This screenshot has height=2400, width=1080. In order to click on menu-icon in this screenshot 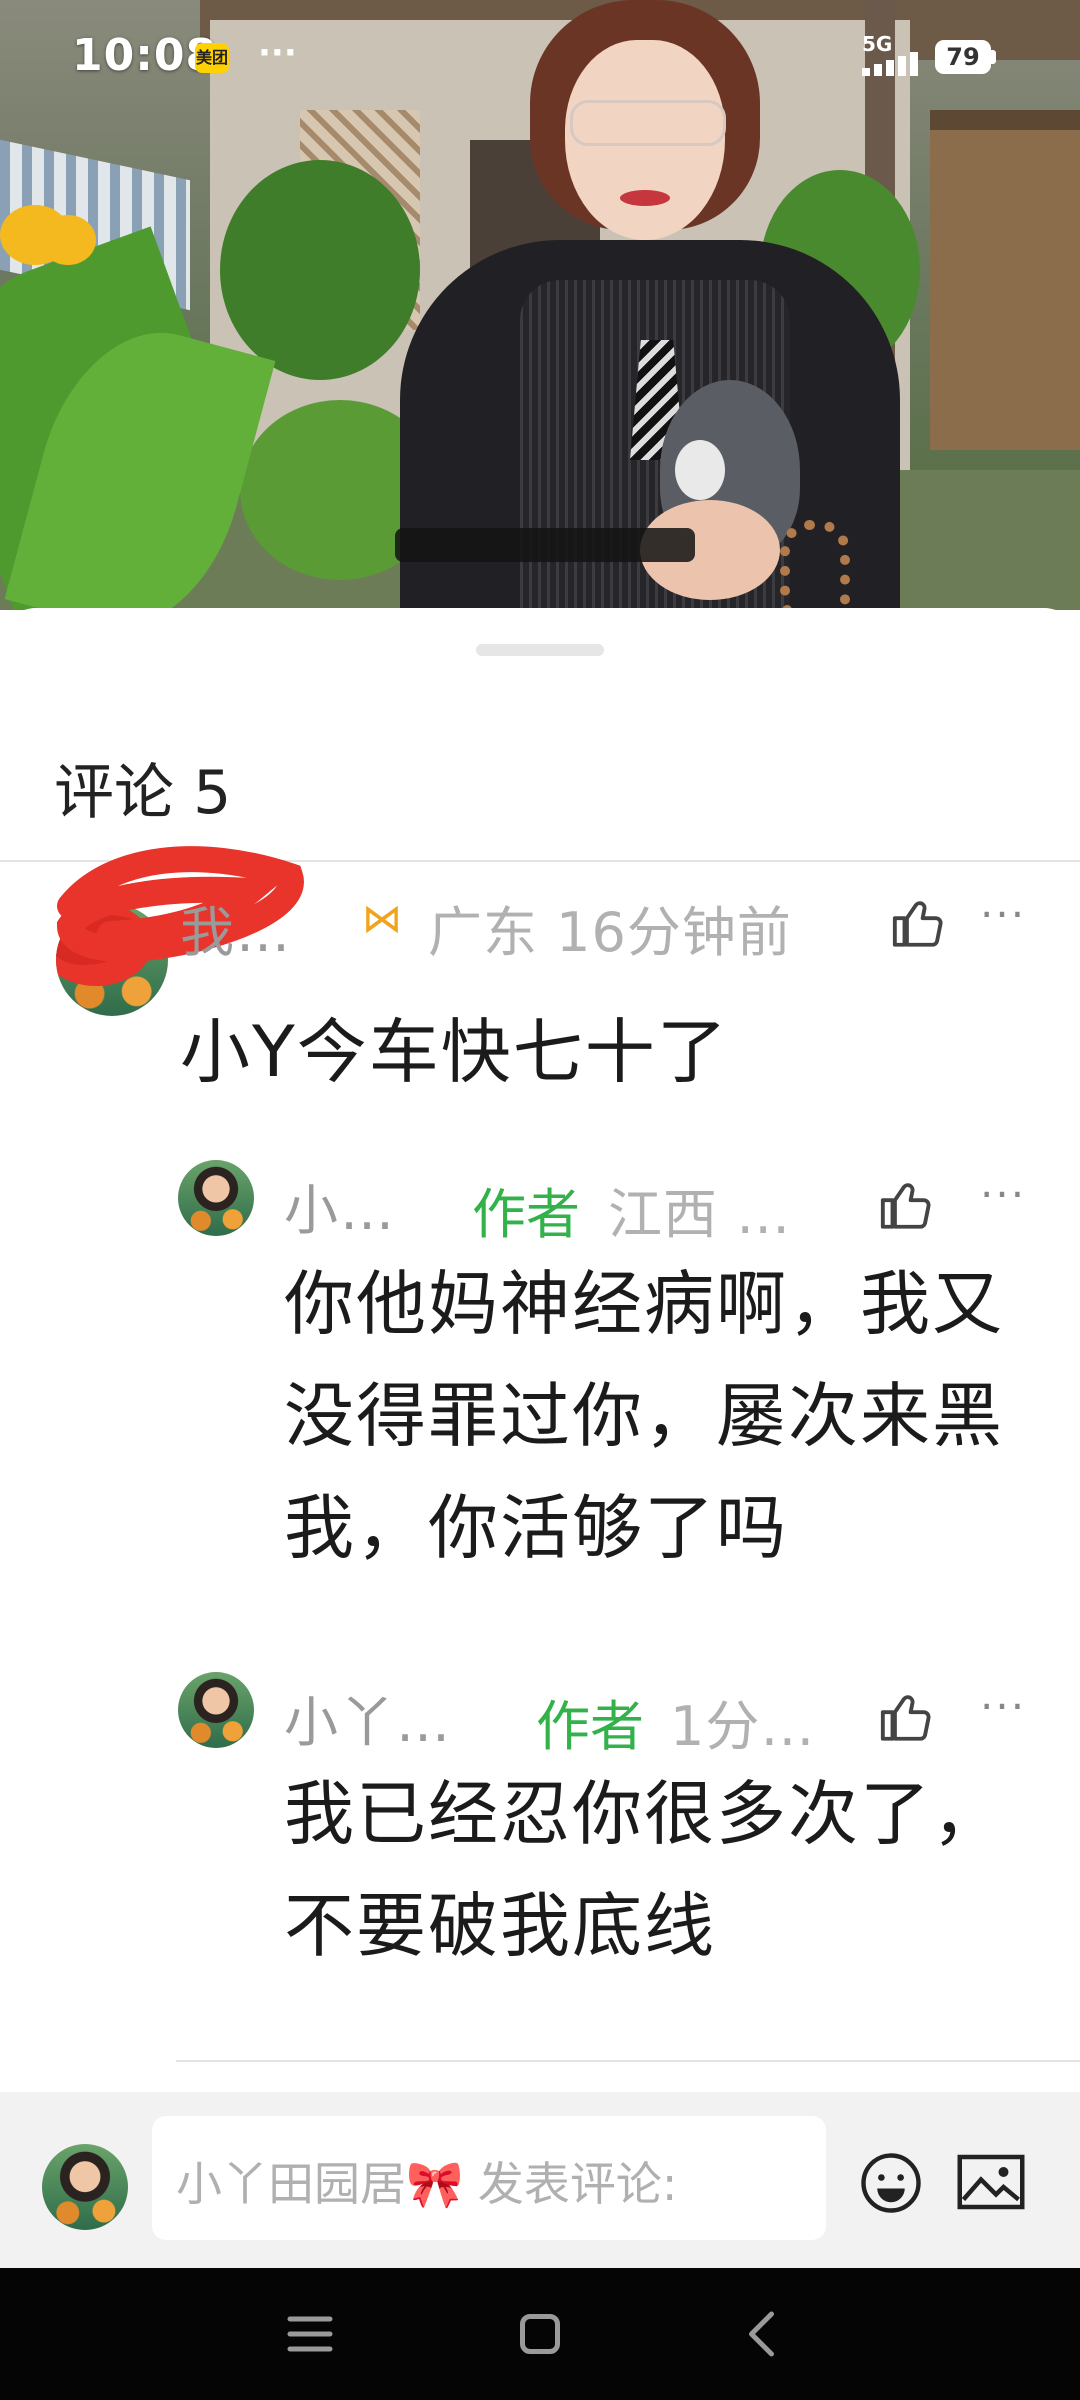, I will do `click(310, 2334)`.